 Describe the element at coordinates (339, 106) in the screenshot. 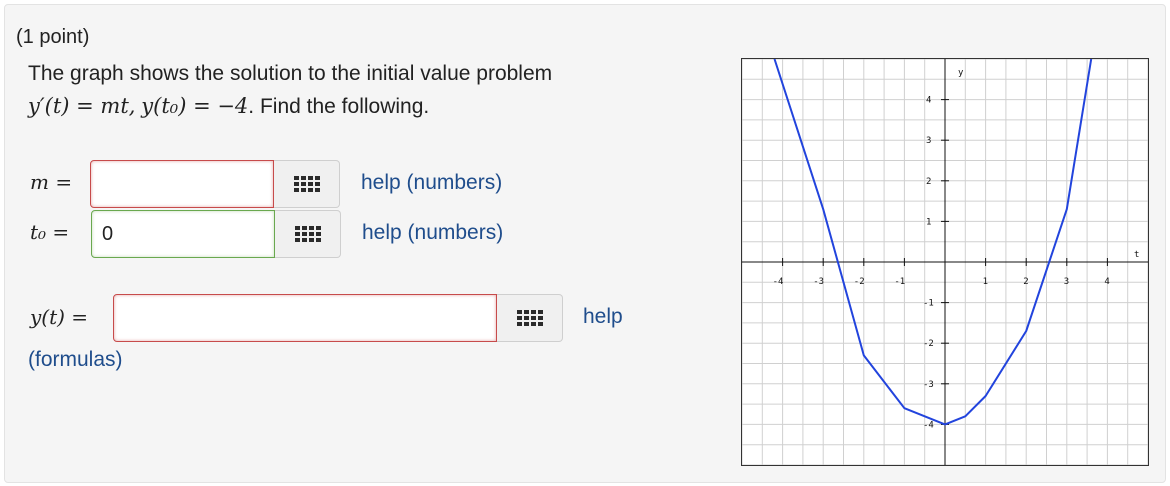

I see `equation-tail: . Find the following.` at that location.